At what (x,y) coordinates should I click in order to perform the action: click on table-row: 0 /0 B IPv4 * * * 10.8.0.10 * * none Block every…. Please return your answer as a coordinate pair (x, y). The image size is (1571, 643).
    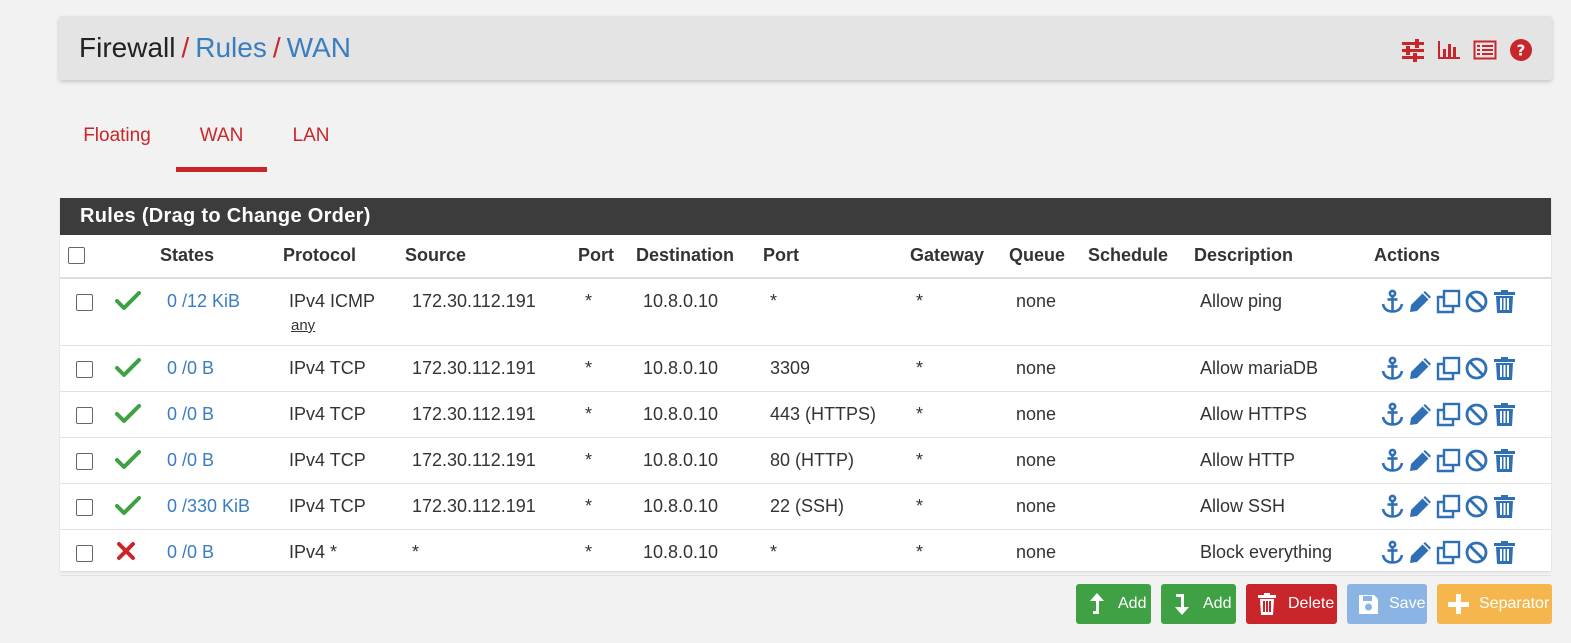
    Looking at the image, I should click on (805, 553).